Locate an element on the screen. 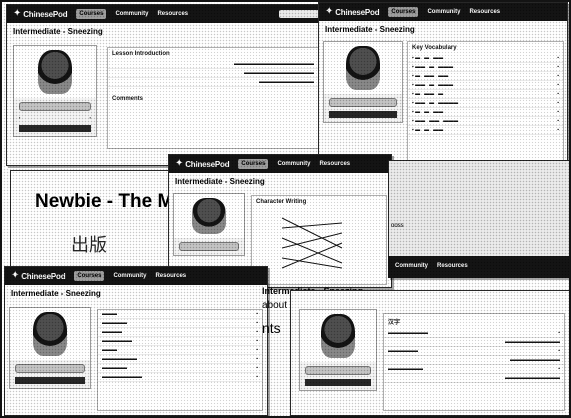 This screenshot has width=571, height=418. volume-icon: ▪ is located at coordinates (90, 117).